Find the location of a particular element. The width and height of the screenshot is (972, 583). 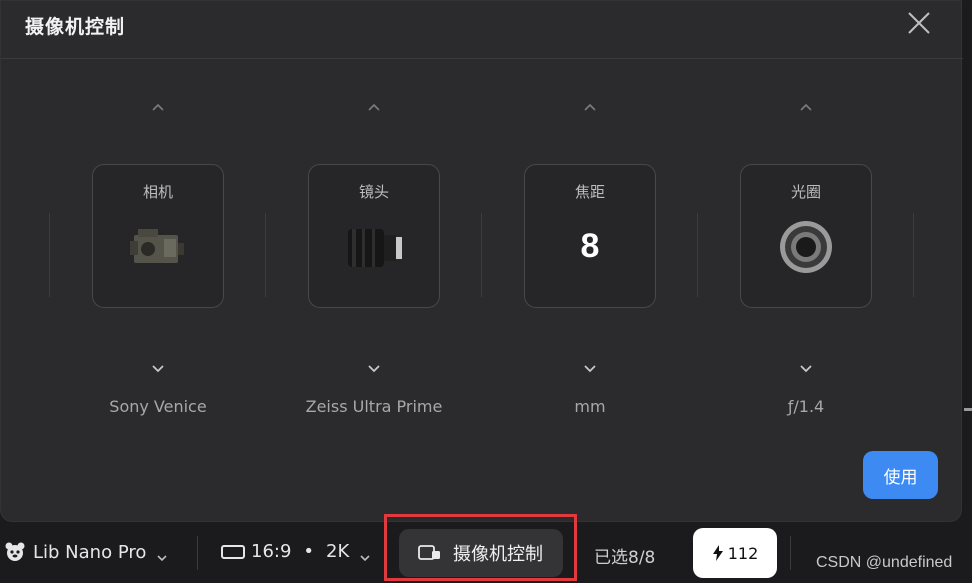

dialog-title: 摄像机控制 is located at coordinates (75, 27).